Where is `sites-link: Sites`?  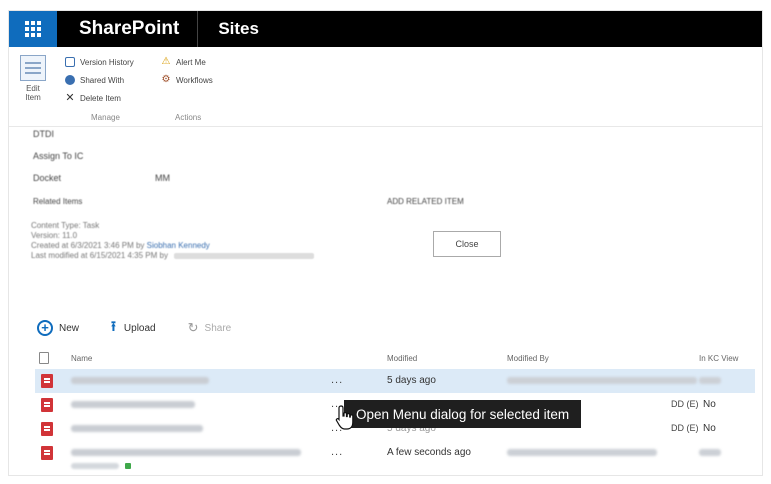
sites-link: Sites is located at coordinates (228, 29).